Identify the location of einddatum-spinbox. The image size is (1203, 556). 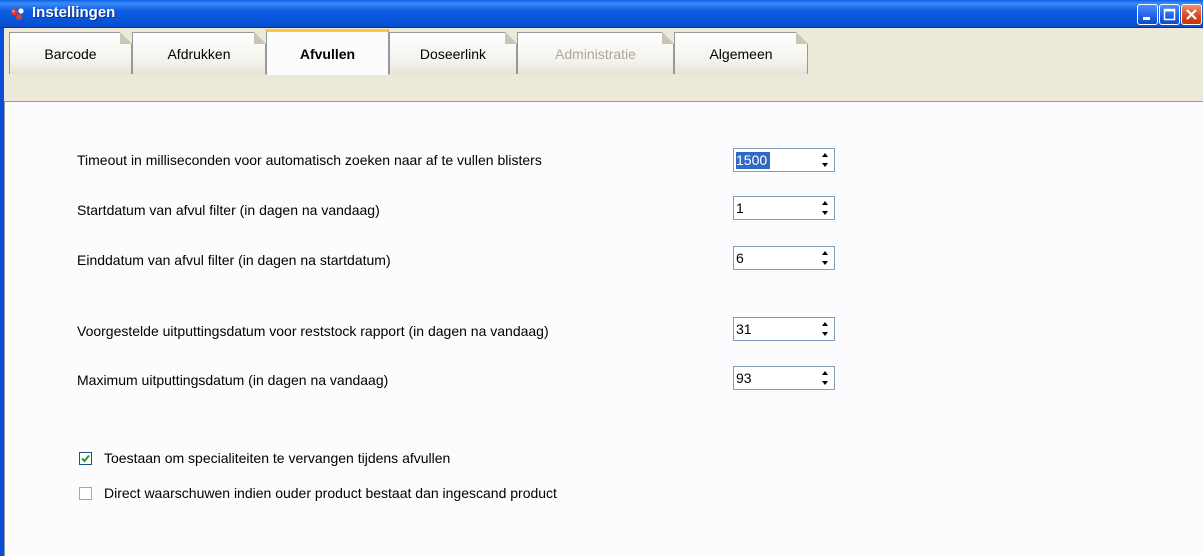
(784, 258).